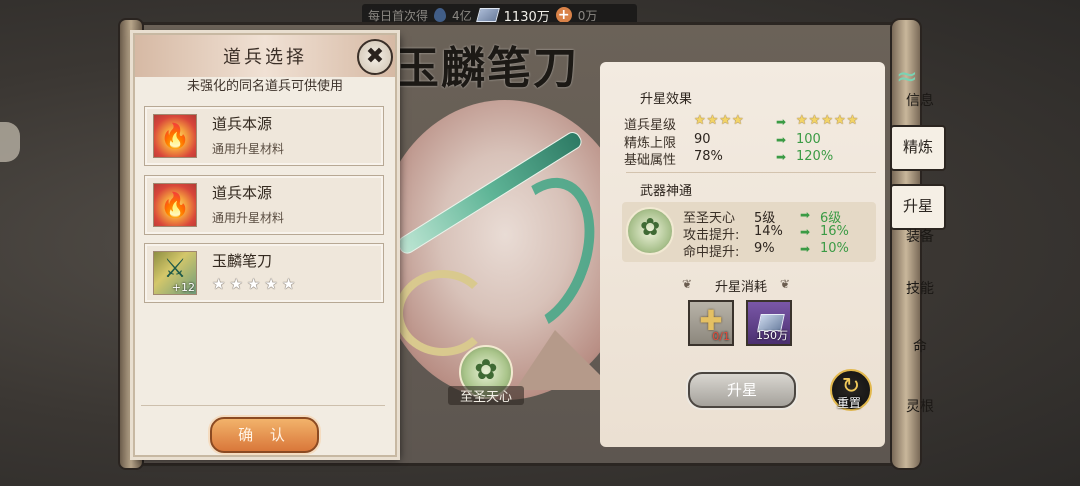 The image size is (1080, 486). Describe the element at coordinates (711, 252) in the screenshot. I see `hit-boost-label: 命中提升:` at that location.